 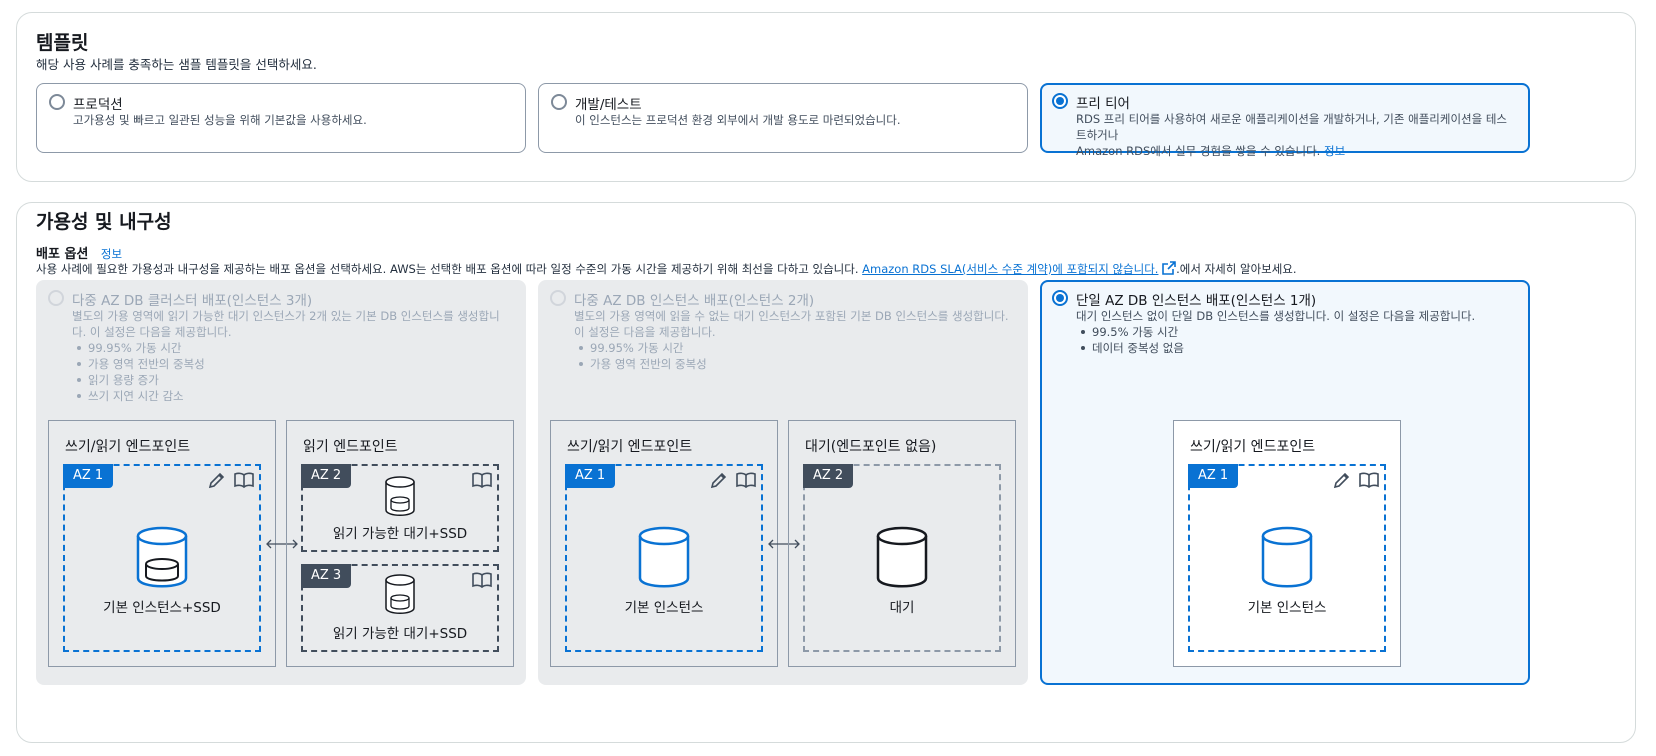 I want to click on list-item: 쓰기 지연 시간 감소, so click(x=292, y=396).